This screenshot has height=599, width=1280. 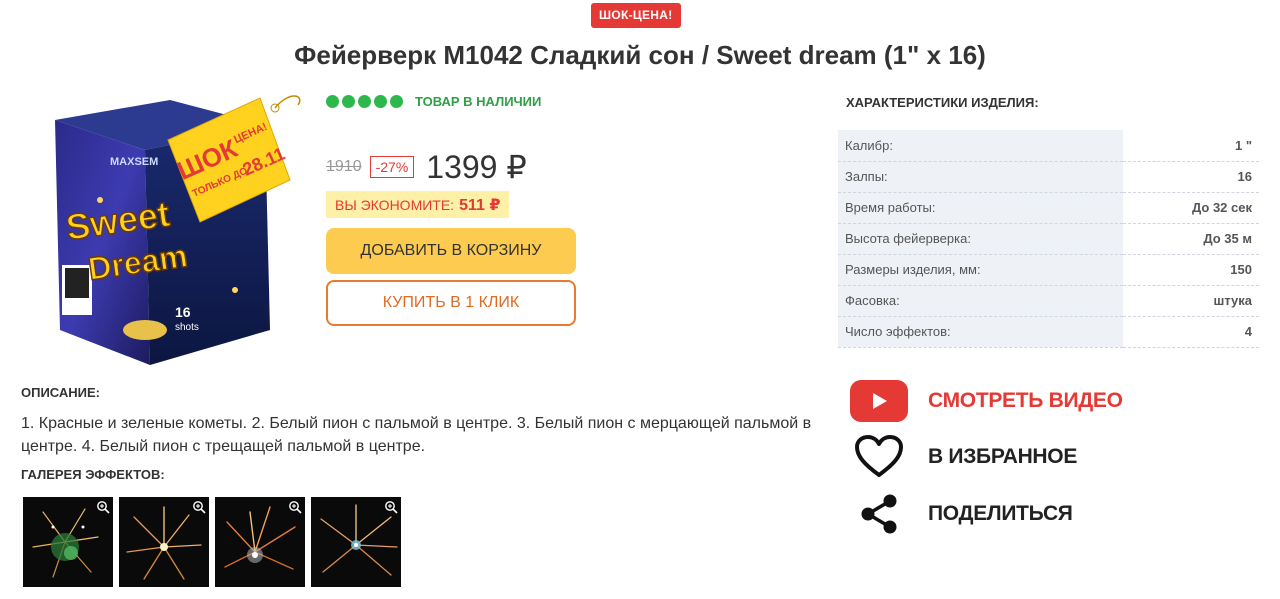 What do you see at coordinates (134, 162) in the screenshot?
I see `product-brand: MAXSEM` at bounding box center [134, 162].